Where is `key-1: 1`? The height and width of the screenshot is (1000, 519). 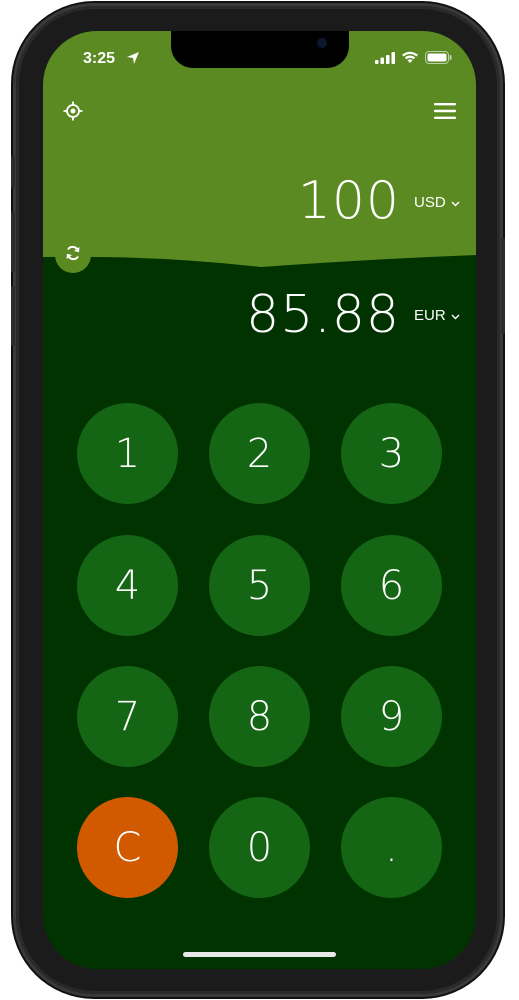 key-1: 1 is located at coordinates (127, 453).